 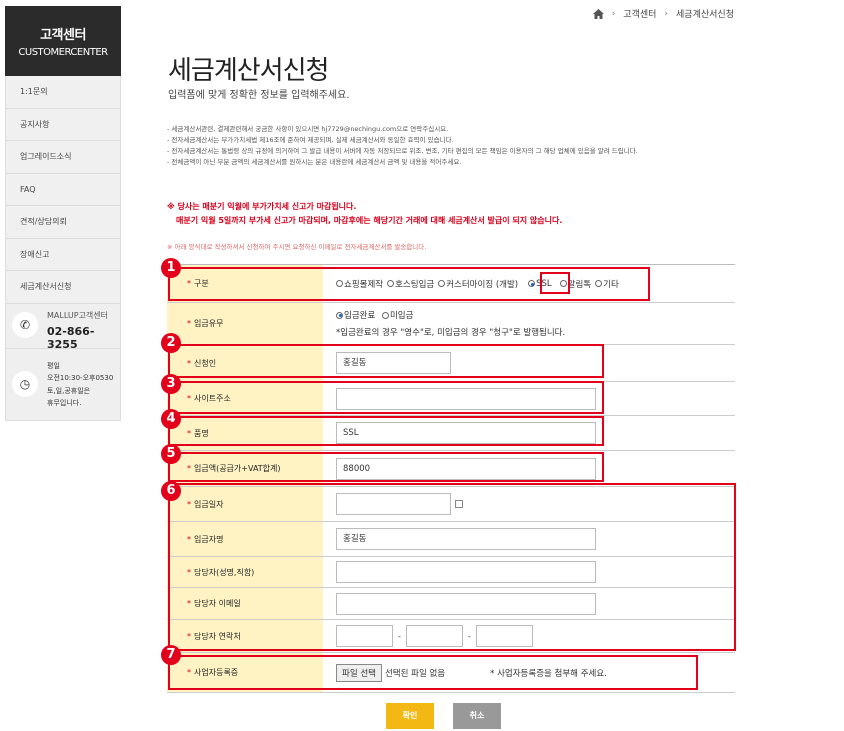 I want to click on deposit-date-input, so click(x=393, y=504).